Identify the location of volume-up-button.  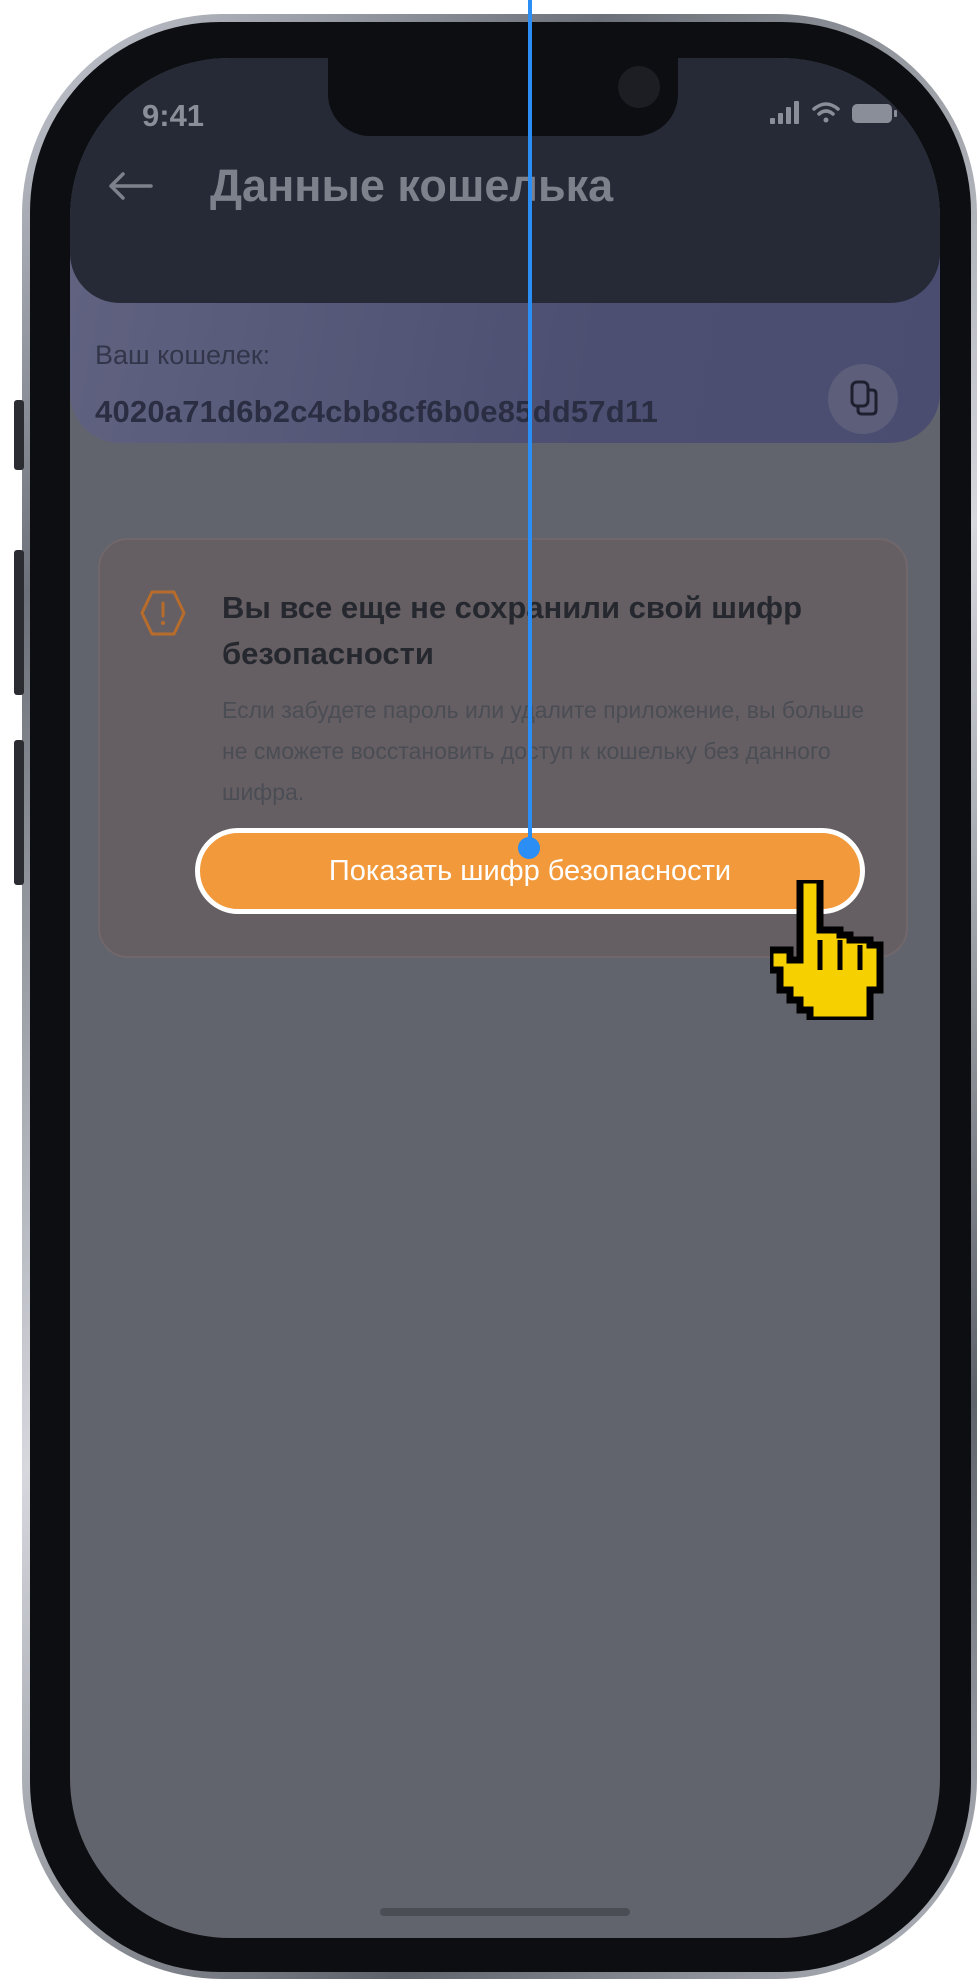
(19, 622).